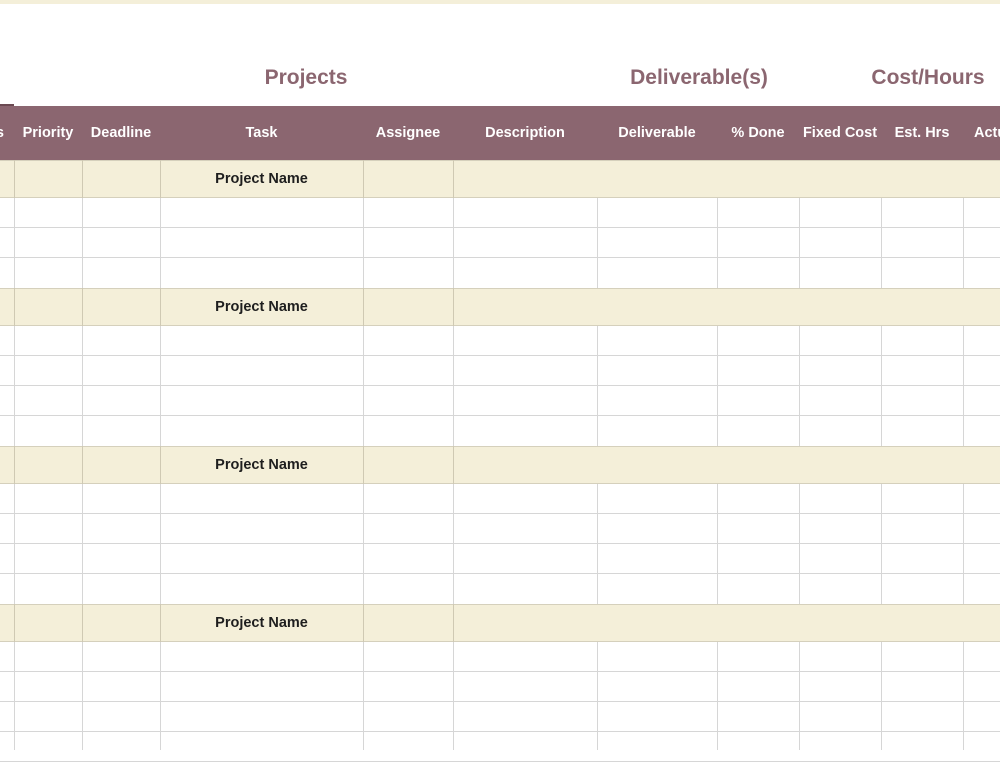 The image size is (1000, 762). What do you see at coordinates (840, 133) in the screenshot?
I see `column-header-fixed-cost: Fixed Cost` at bounding box center [840, 133].